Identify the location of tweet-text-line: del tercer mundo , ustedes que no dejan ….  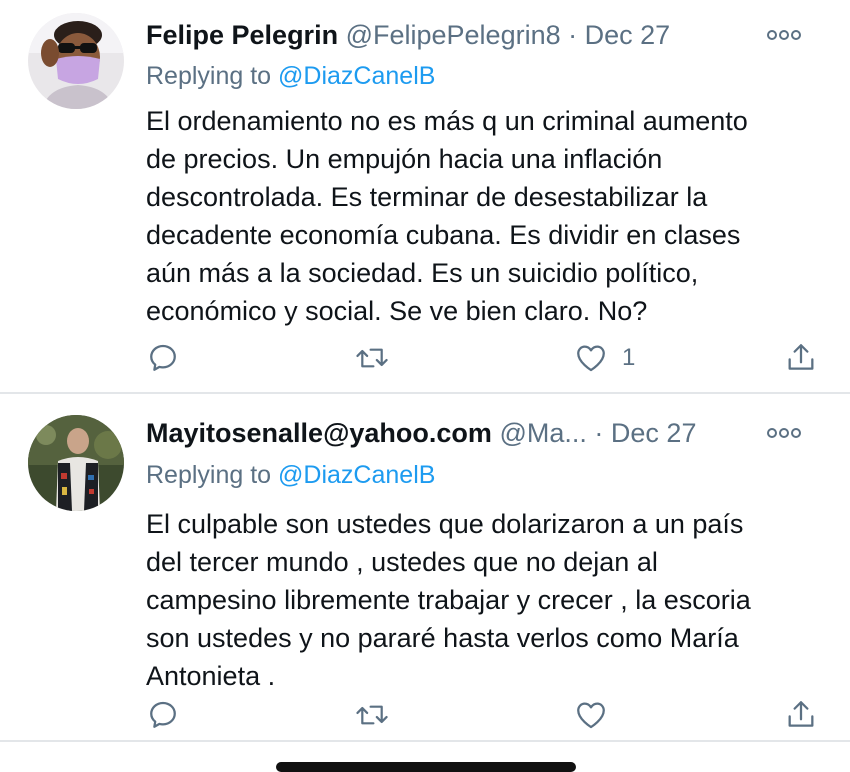
(402, 562).